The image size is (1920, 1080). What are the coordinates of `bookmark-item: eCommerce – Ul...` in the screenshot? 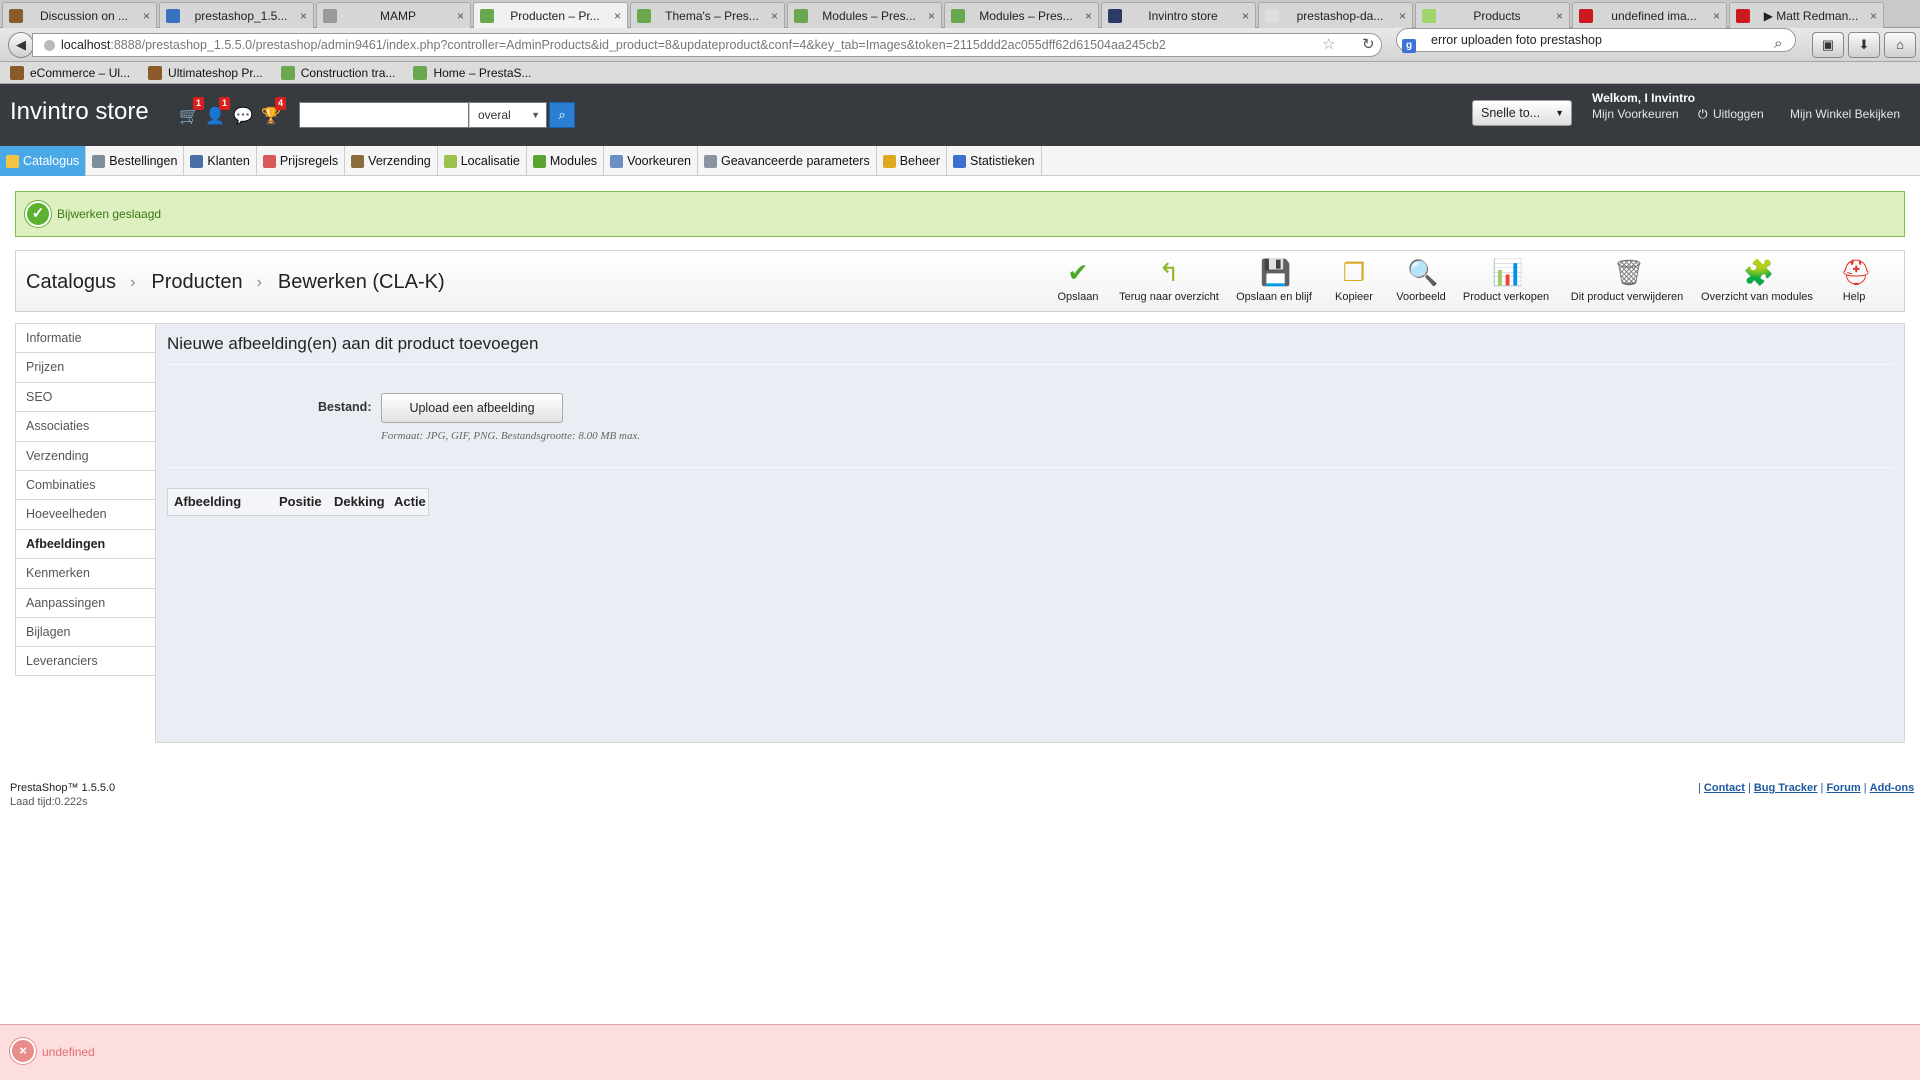 It's located at (70, 72).